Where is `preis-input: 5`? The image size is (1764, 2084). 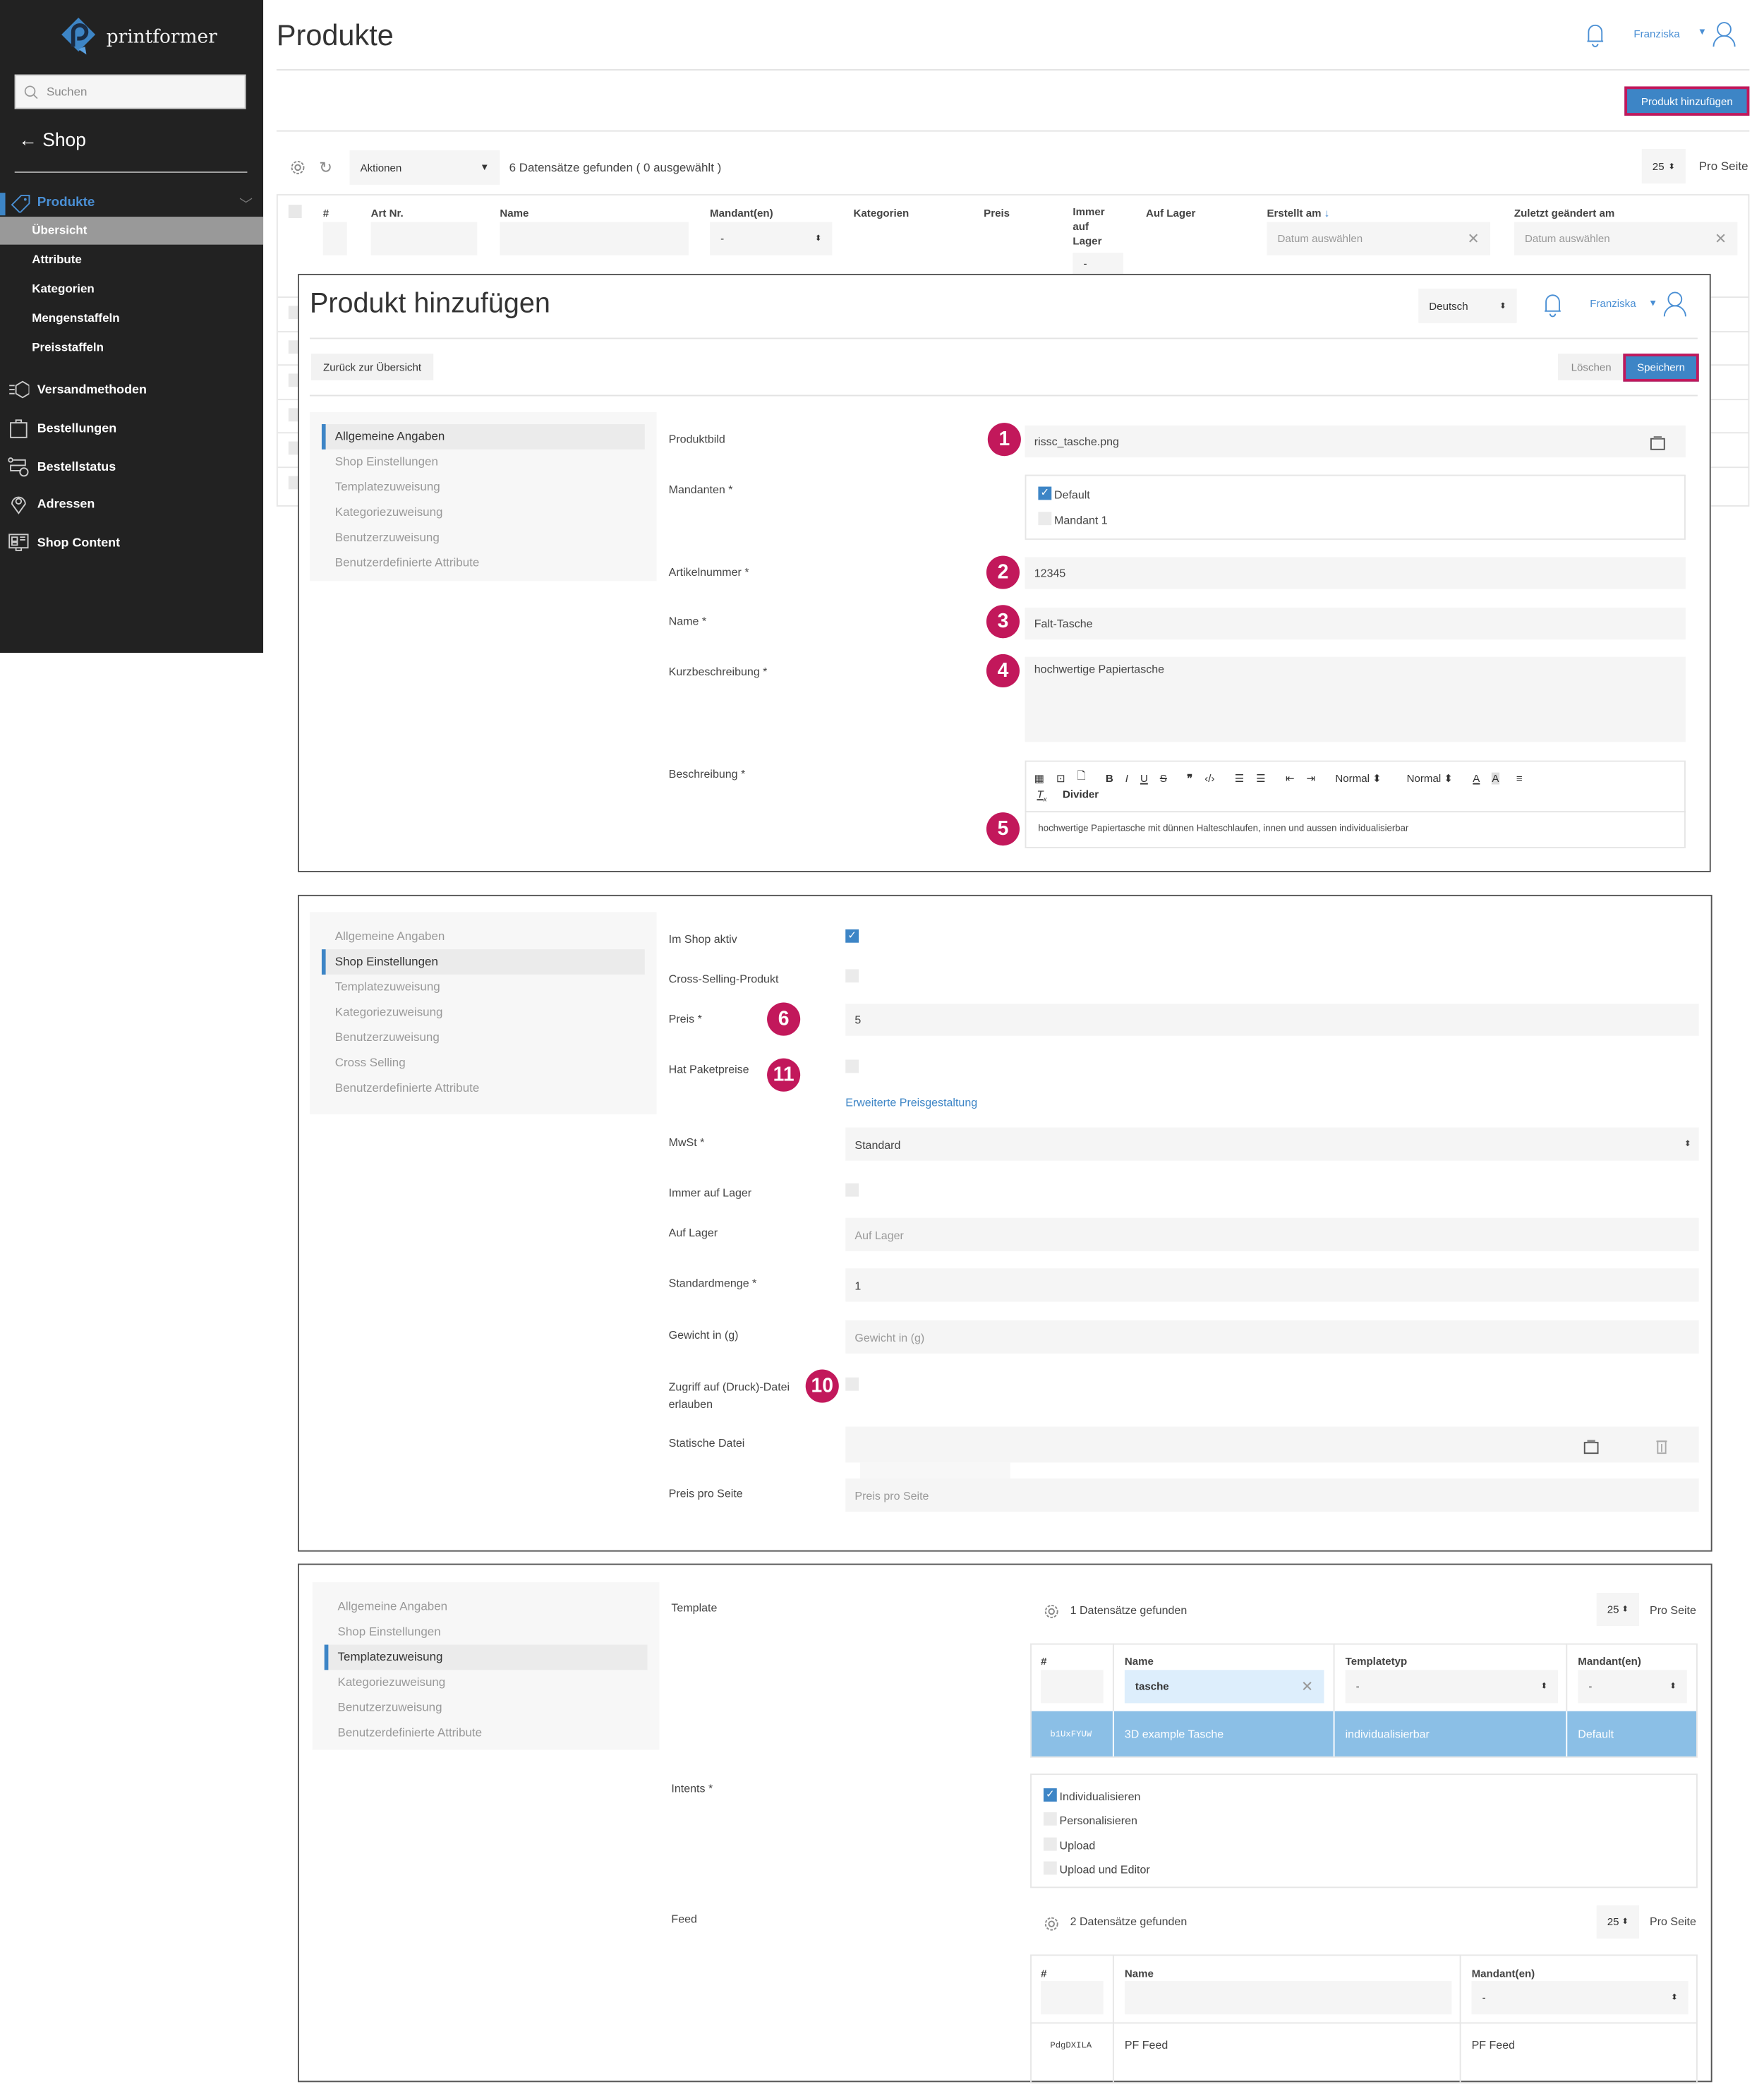 preis-input: 5 is located at coordinates (1272, 1020).